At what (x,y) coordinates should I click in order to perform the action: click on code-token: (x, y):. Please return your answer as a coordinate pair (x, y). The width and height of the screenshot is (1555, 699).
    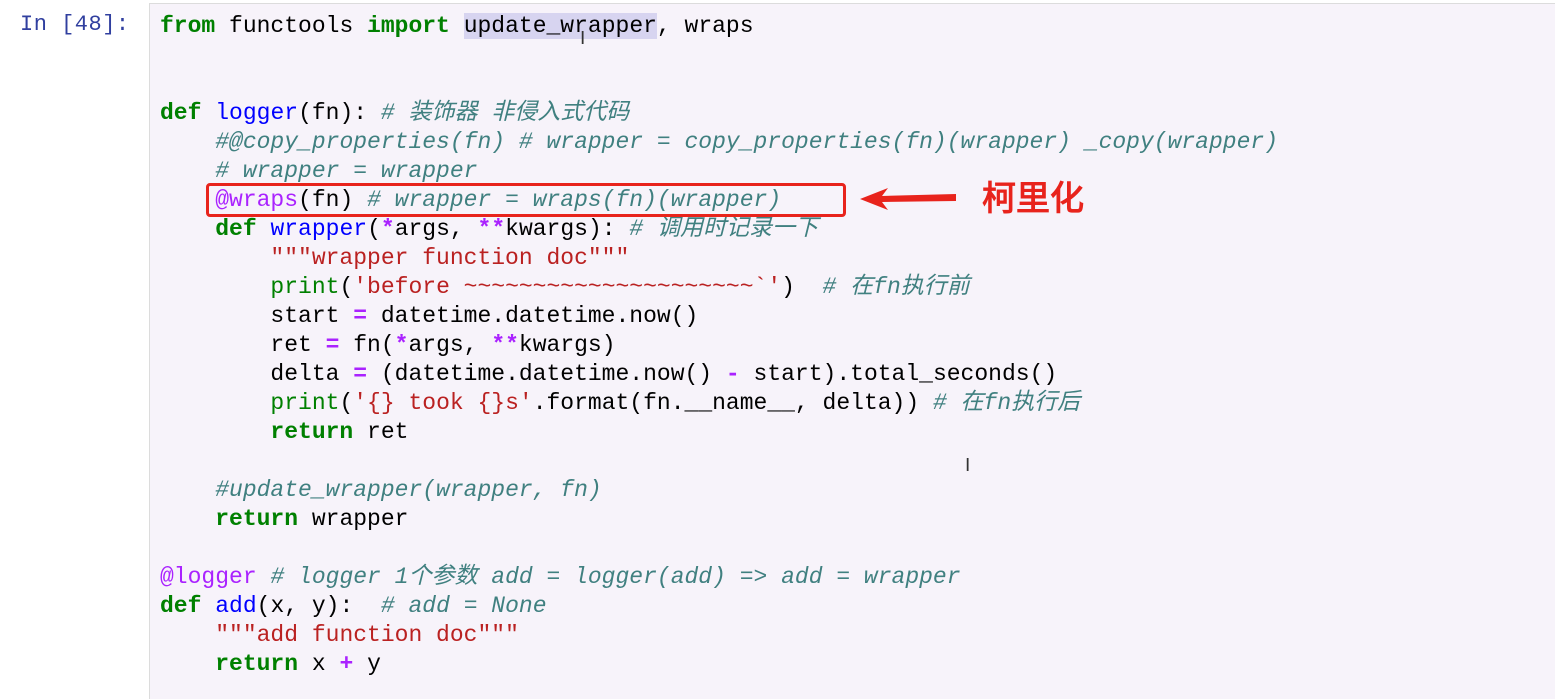
    Looking at the image, I should click on (318, 606).